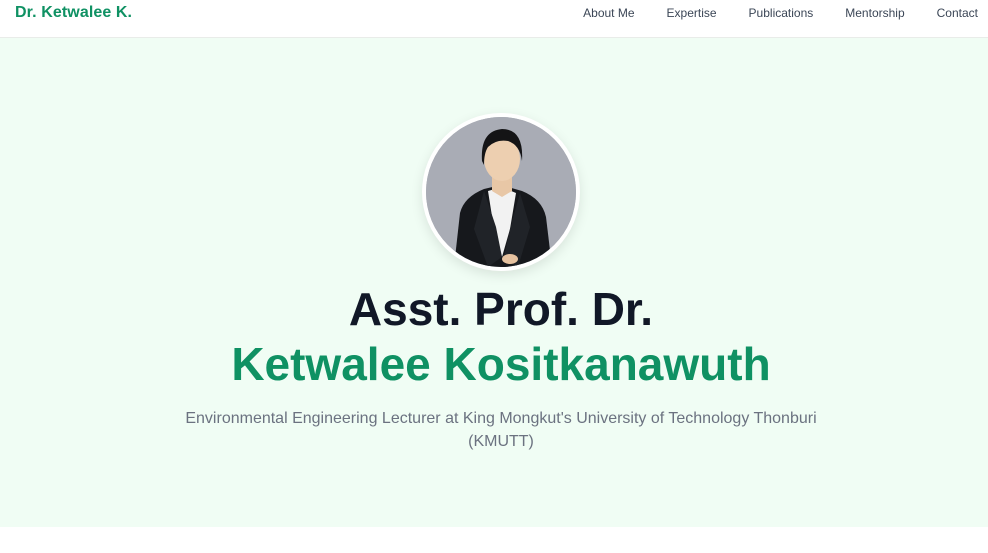  I want to click on portrait-illustration, so click(501, 192).